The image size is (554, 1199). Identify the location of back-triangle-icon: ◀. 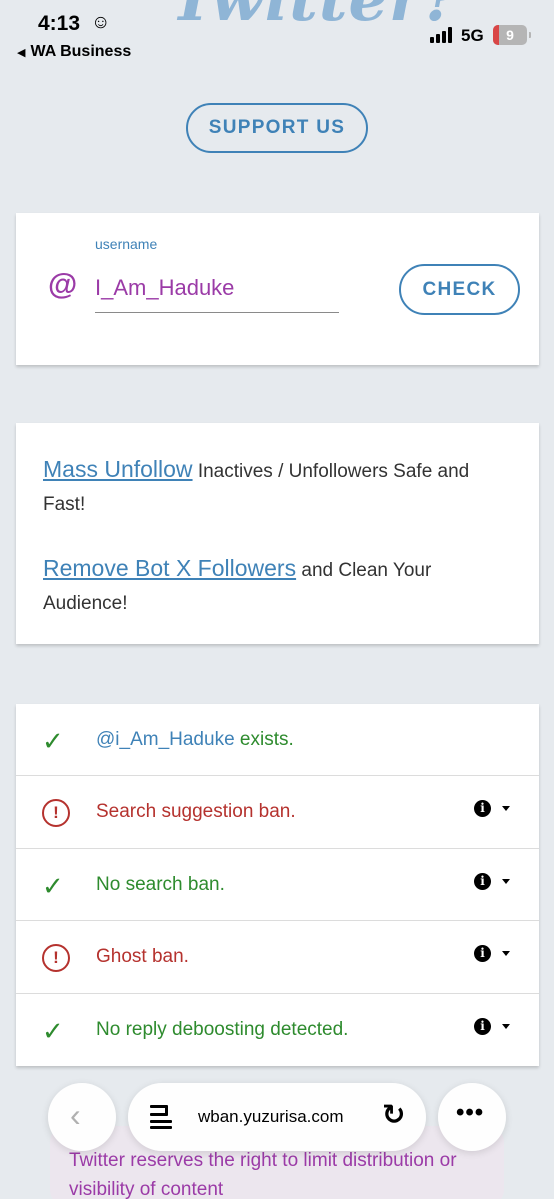
(21, 53).